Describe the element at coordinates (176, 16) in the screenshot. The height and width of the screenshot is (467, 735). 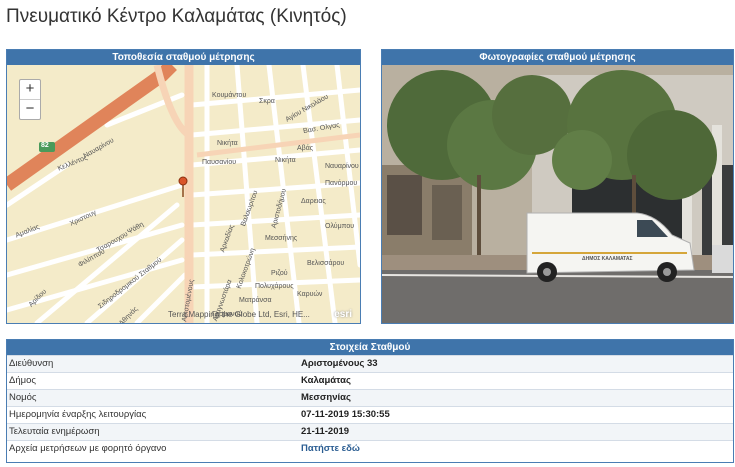
I see `page-title: Πνευματικό Κέντρο Καλαμάτας (Κινητός)` at that location.